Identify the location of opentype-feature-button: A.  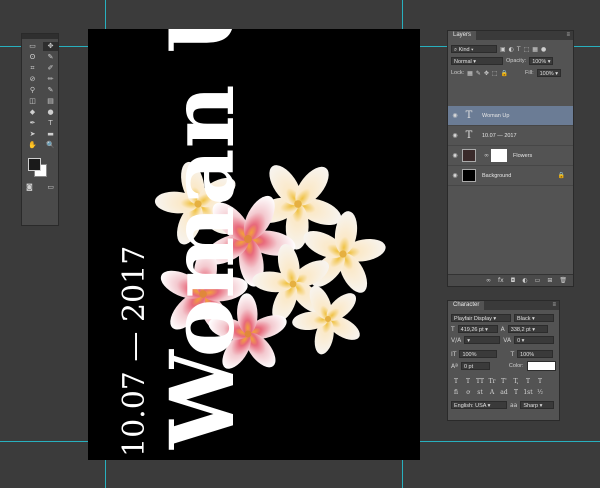
(492, 392).